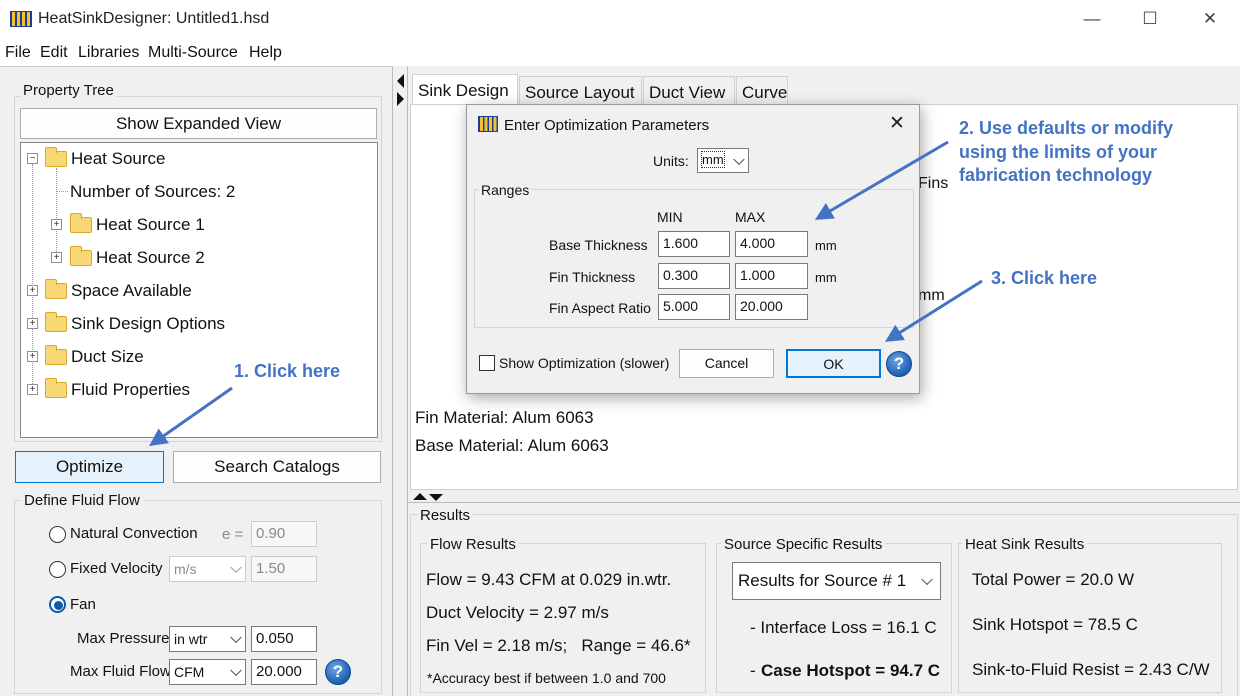 This screenshot has height=696, width=1240. What do you see at coordinates (83, 604) in the screenshot?
I see `fan-label: Fan` at bounding box center [83, 604].